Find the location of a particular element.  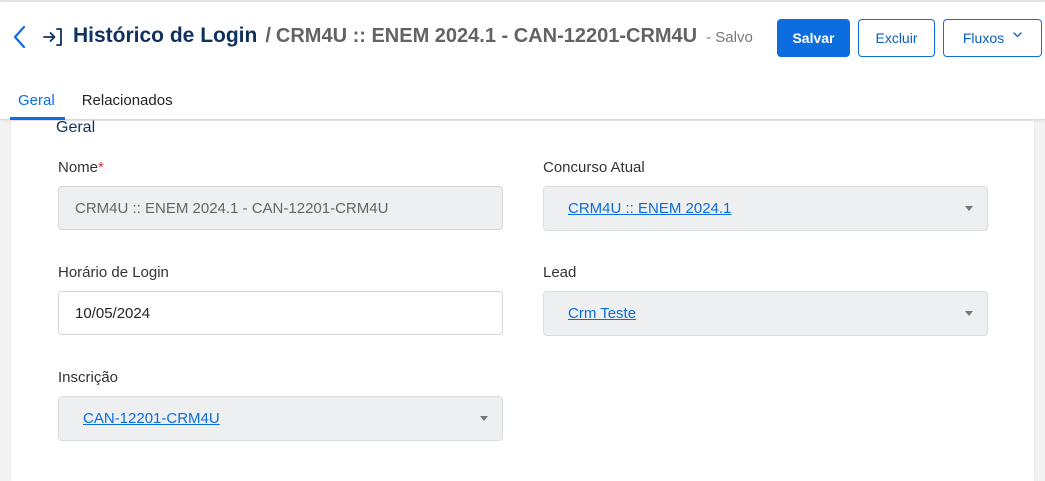

back-button is located at coordinates (19, 37).